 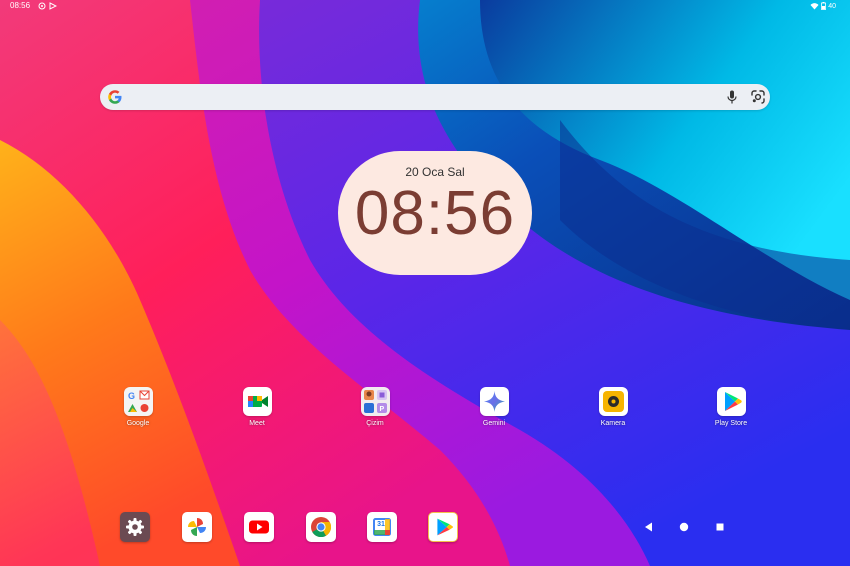 I want to click on app-cizim-folder: P Çizim, so click(x=375, y=407).